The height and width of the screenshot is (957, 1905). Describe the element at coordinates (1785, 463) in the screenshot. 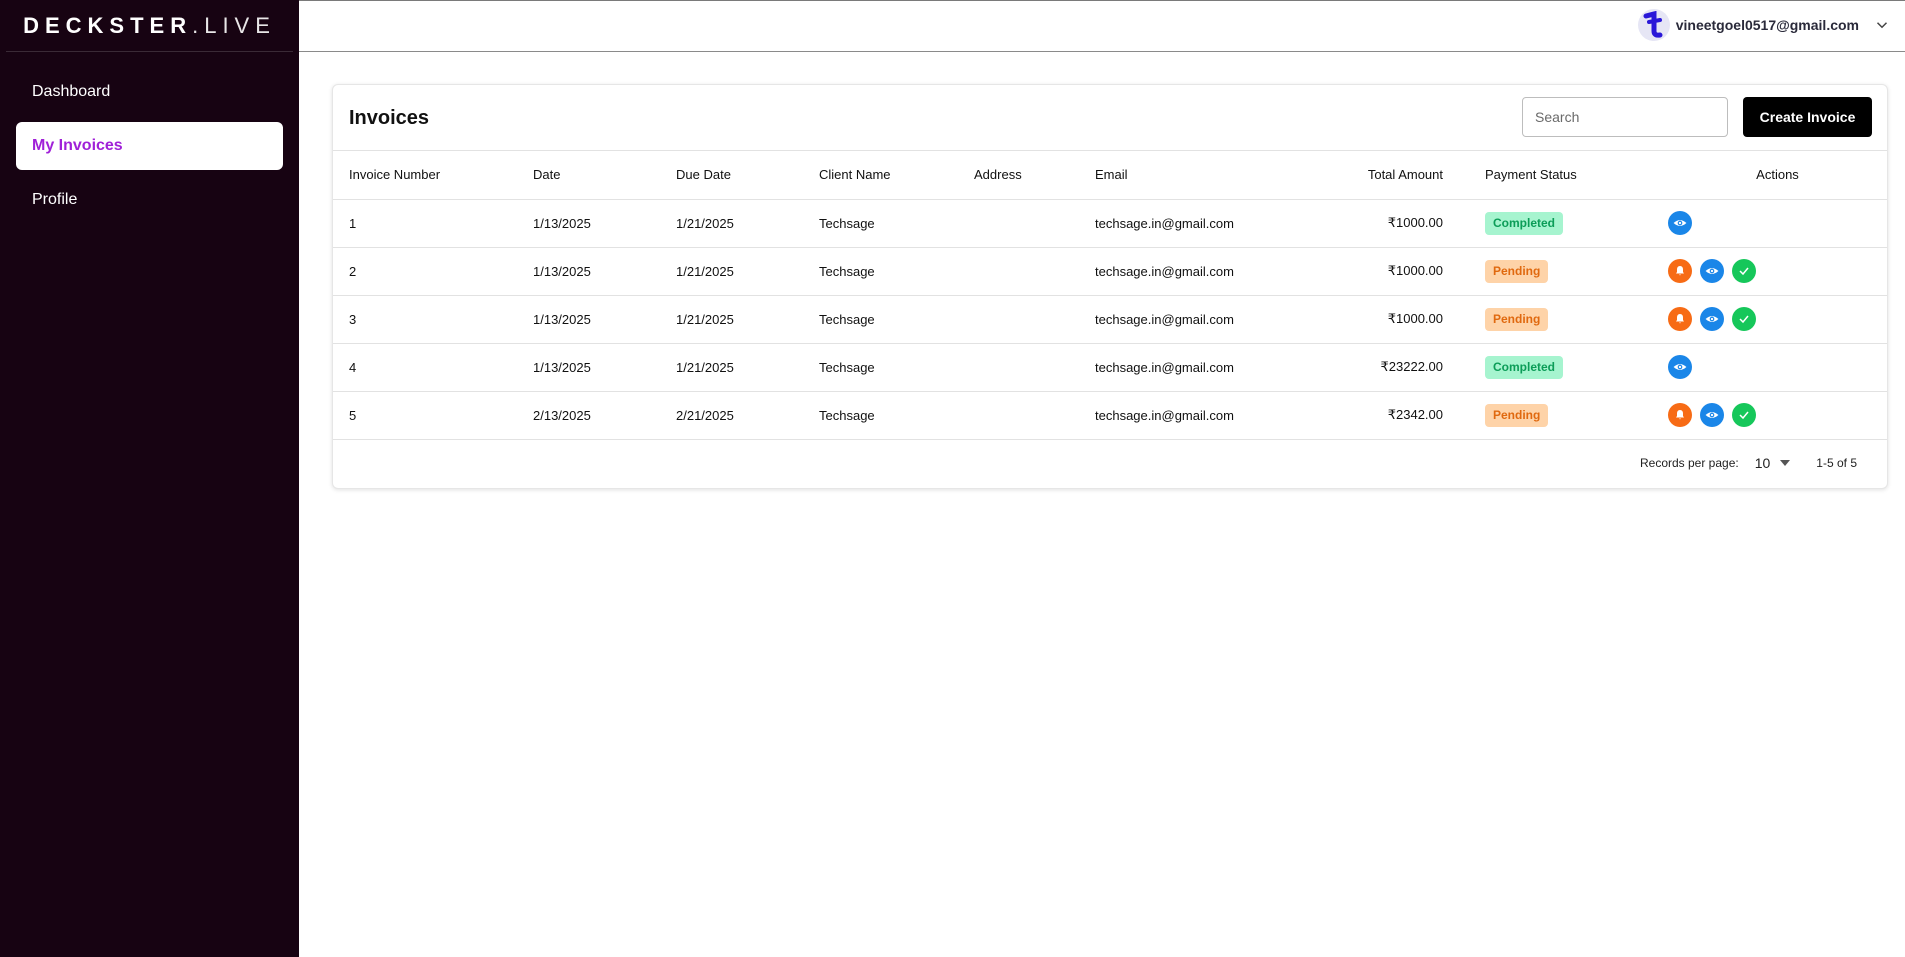

I see `caret-down-icon` at that location.